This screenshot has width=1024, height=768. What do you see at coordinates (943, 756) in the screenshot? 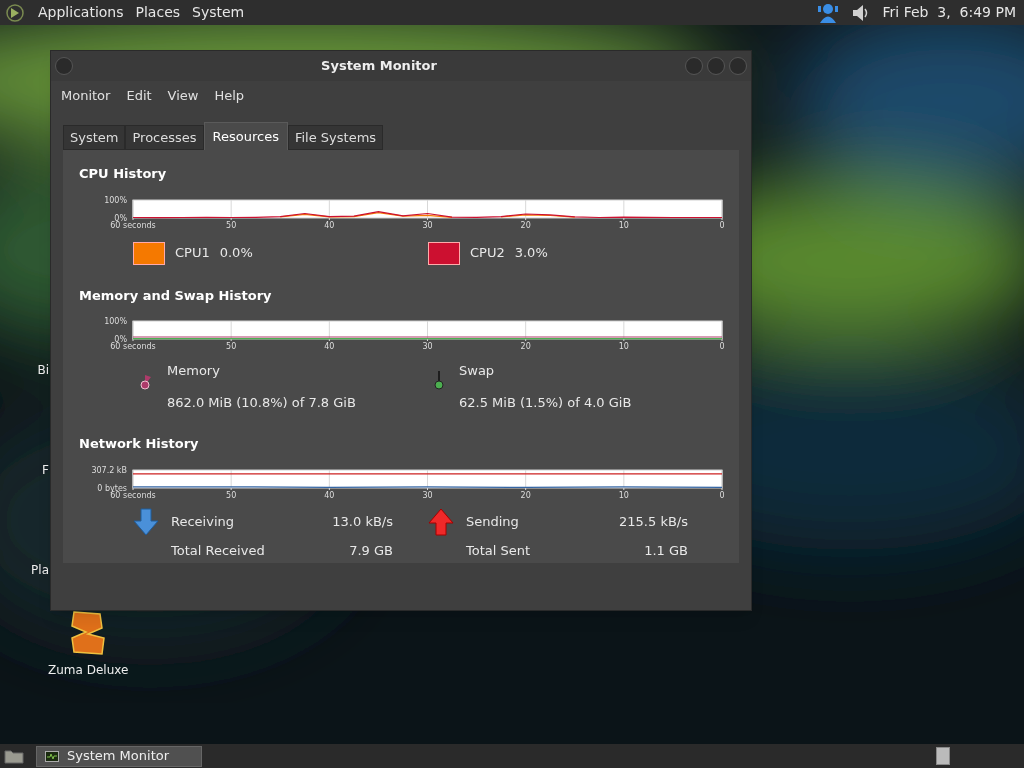
I see `workspace-switcher` at bounding box center [943, 756].